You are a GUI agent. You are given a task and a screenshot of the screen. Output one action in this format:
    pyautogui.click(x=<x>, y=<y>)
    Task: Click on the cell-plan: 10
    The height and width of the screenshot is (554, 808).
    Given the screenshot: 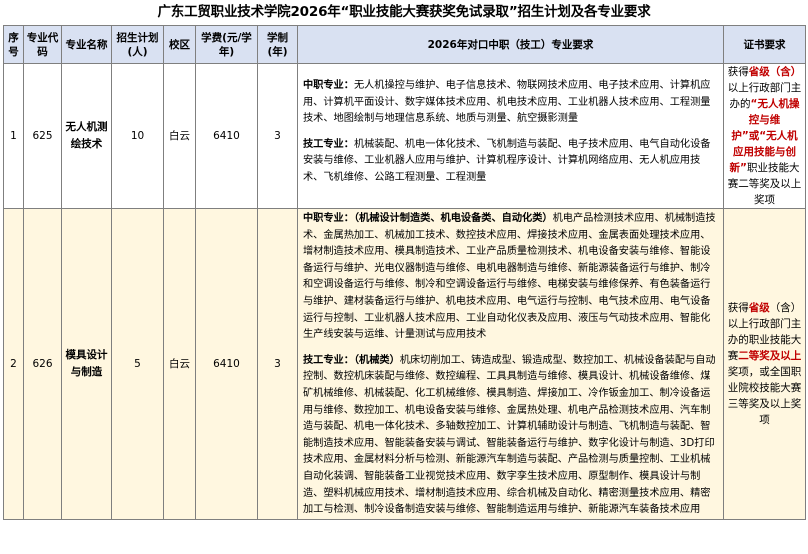 What is the action you would take?
    pyautogui.click(x=137, y=136)
    